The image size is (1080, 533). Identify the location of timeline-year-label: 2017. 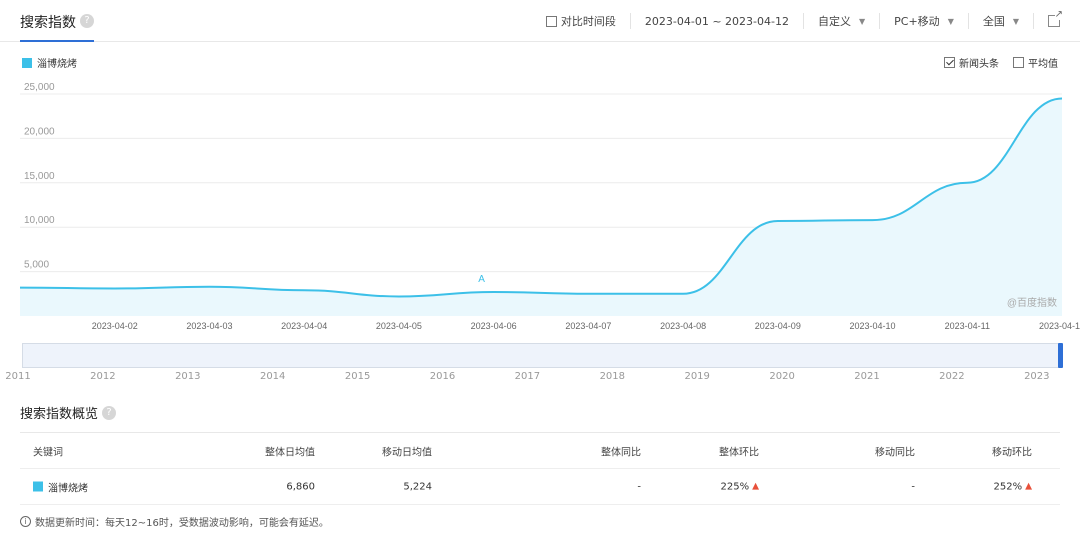
(527, 376).